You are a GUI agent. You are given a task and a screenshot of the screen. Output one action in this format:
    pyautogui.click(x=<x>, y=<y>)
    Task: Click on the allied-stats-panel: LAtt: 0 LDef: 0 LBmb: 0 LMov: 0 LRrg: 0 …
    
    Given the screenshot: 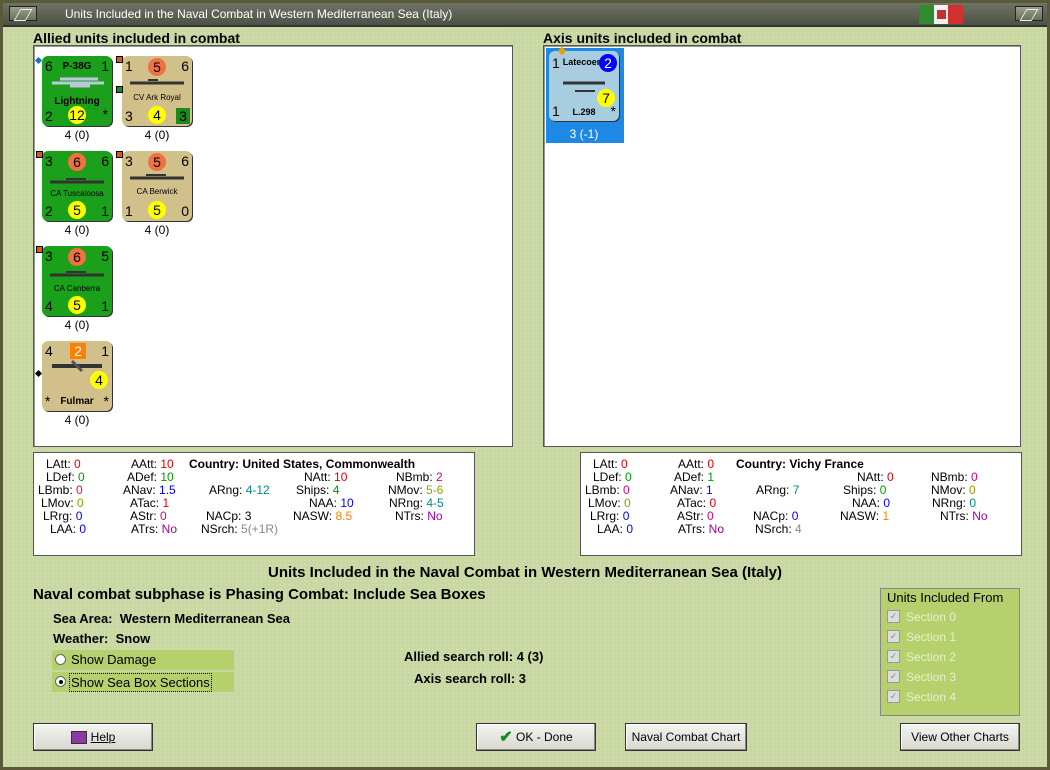 What is the action you would take?
    pyautogui.click(x=254, y=504)
    